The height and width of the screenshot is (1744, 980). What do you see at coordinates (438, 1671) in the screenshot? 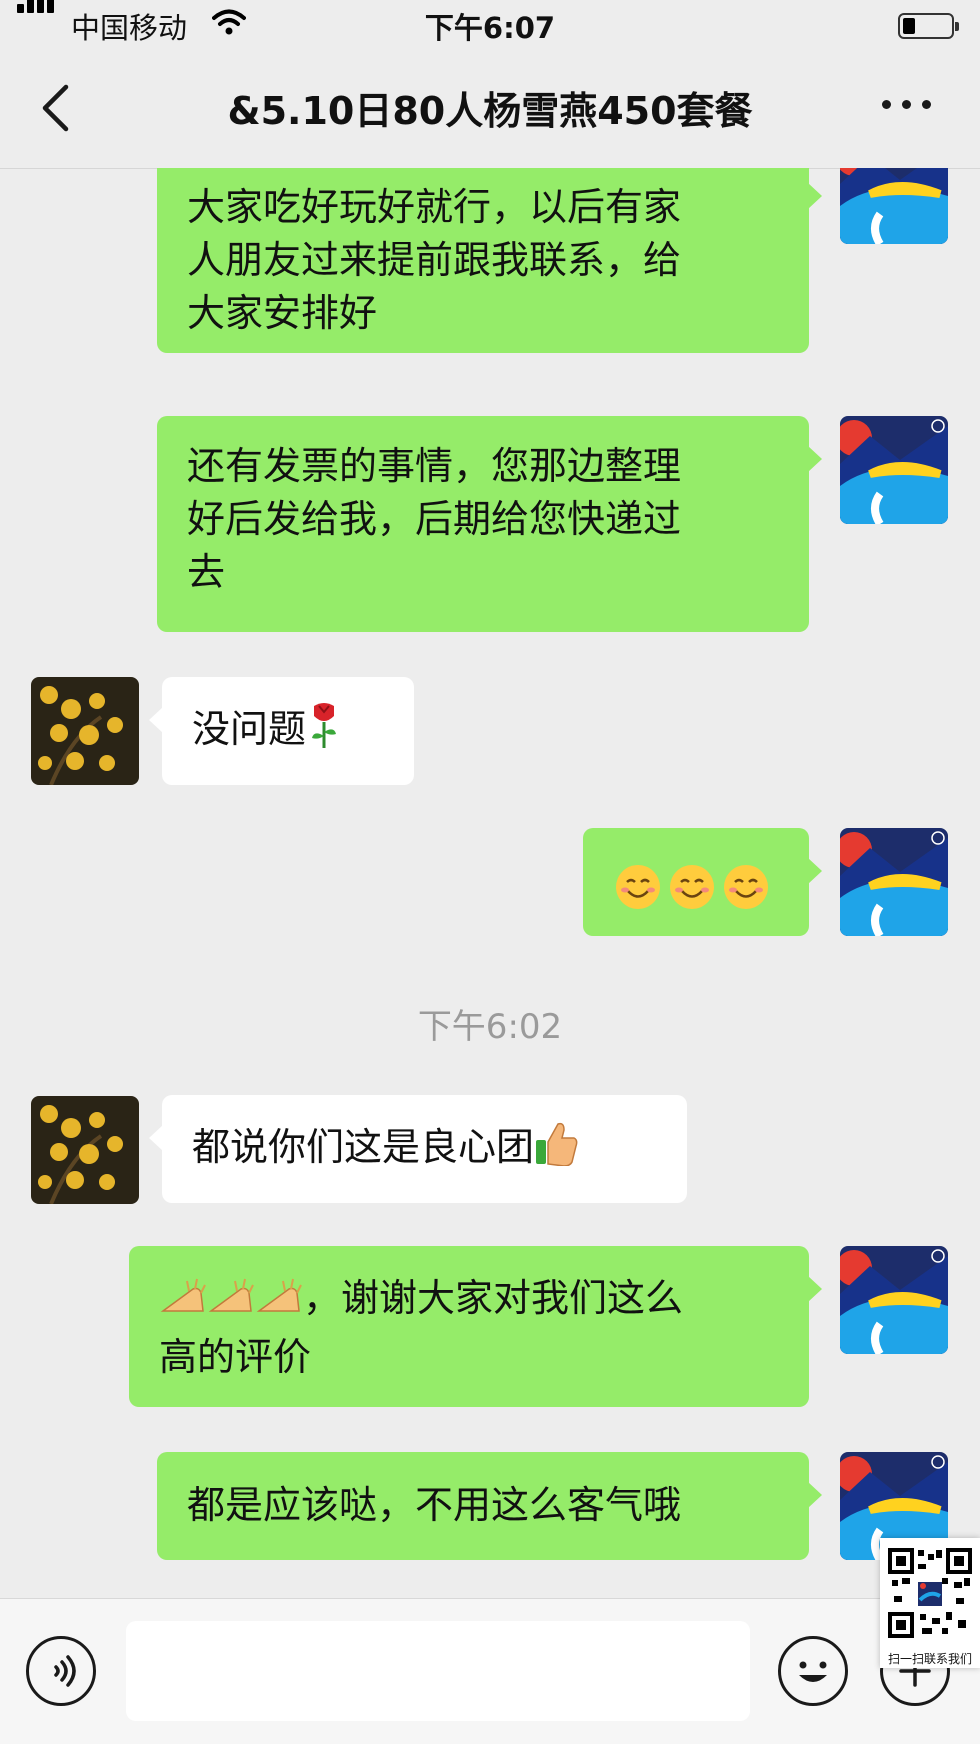
I see `message-input` at bounding box center [438, 1671].